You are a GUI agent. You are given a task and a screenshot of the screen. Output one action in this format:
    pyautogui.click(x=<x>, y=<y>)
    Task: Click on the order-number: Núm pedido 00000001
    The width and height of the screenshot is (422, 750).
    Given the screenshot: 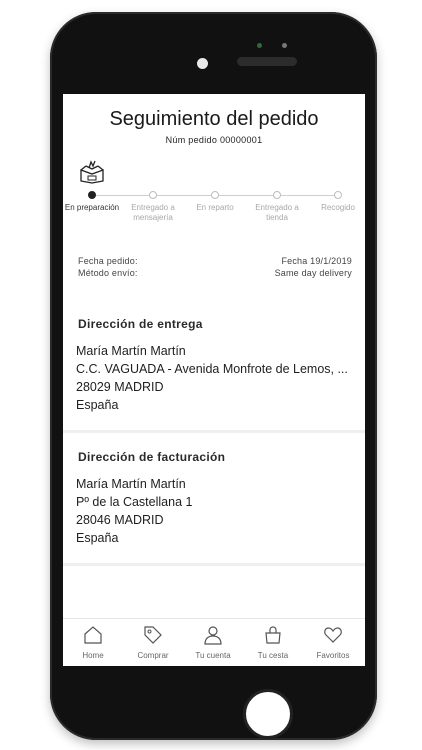 What is the action you would take?
    pyautogui.click(x=214, y=140)
    